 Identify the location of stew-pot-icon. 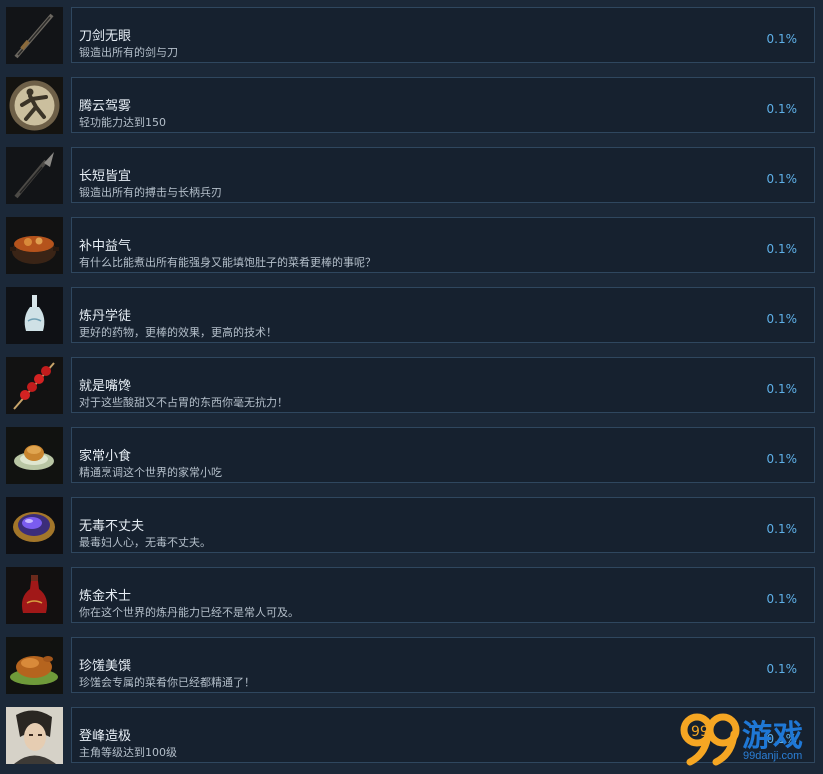
(34, 245).